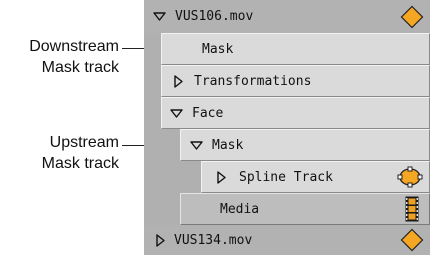  Describe the element at coordinates (74, 46) in the screenshot. I see `annotation-downstream-line1: Downstream` at that location.